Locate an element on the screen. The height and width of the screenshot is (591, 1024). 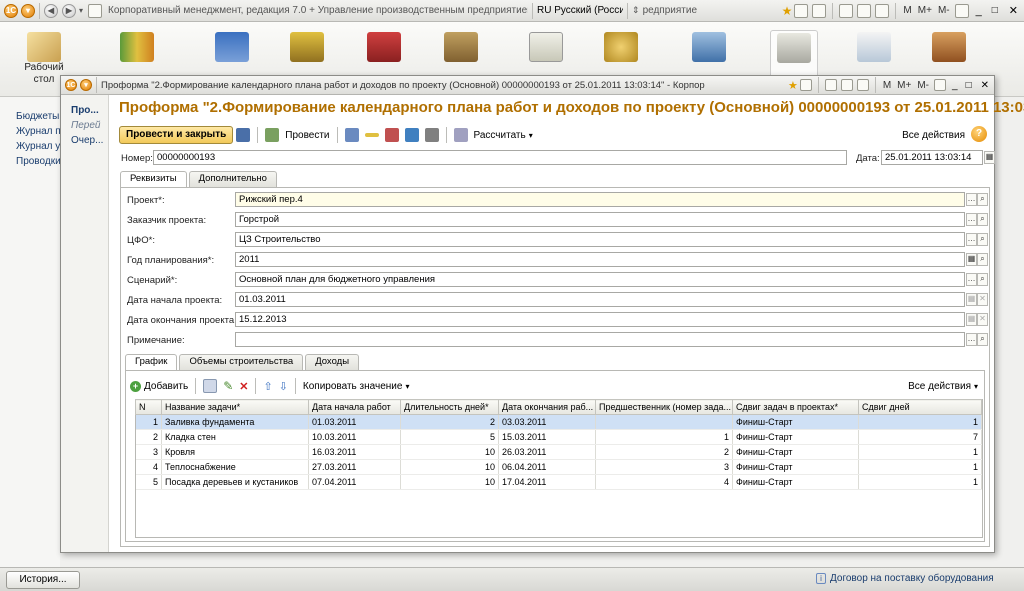
strikethrough-icon is located at coordinates (391, 135).